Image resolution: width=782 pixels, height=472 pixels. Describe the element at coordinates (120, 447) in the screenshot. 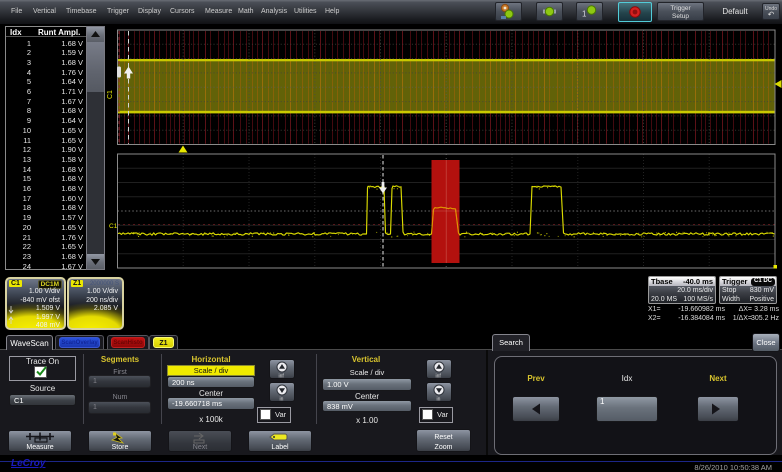

I see `svg-text: Store` at that location.